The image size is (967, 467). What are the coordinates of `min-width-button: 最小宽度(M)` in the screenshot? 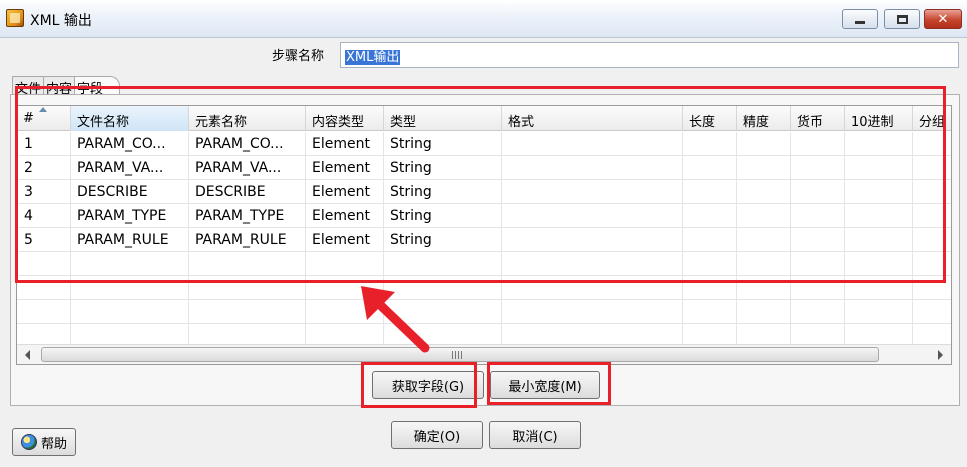 It's located at (545, 385).